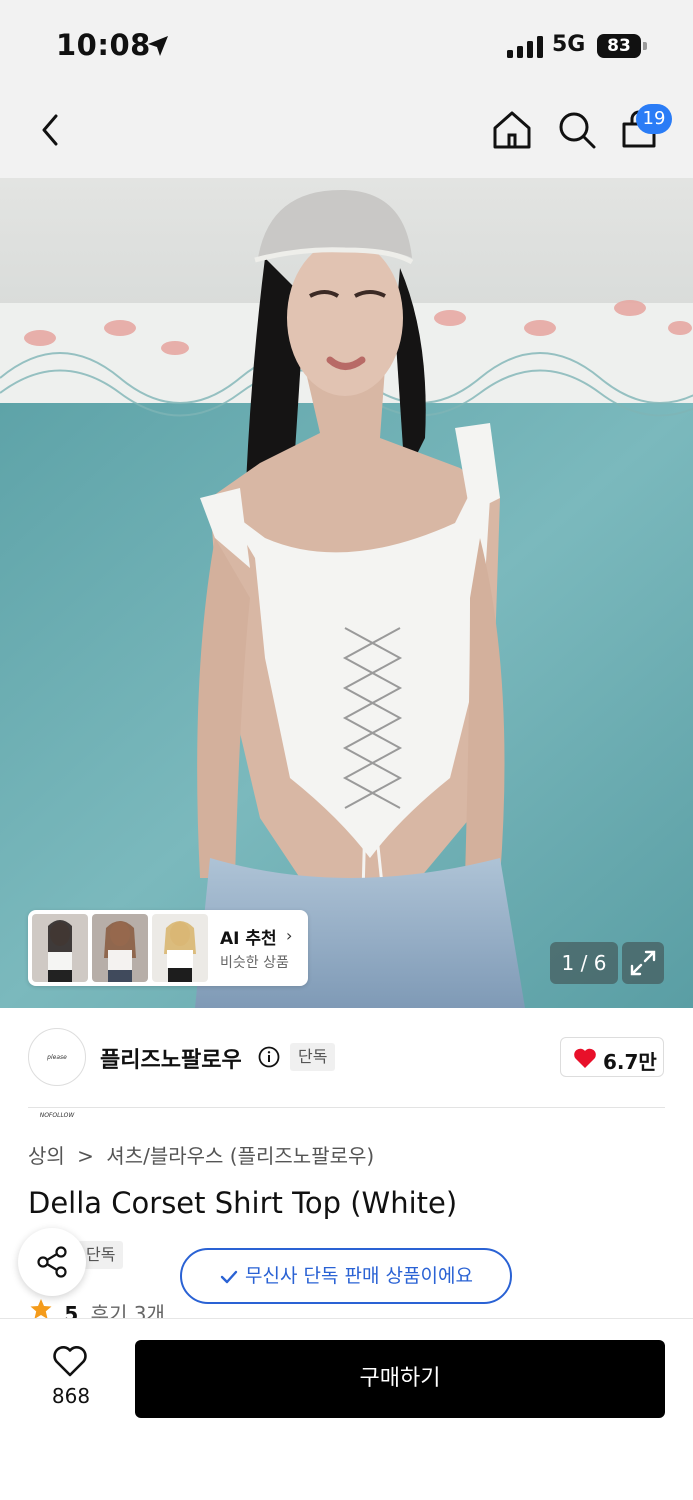  What do you see at coordinates (289, 935) in the screenshot?
I see `chevron-right-icon: ›` at bounding box center [289, 935].